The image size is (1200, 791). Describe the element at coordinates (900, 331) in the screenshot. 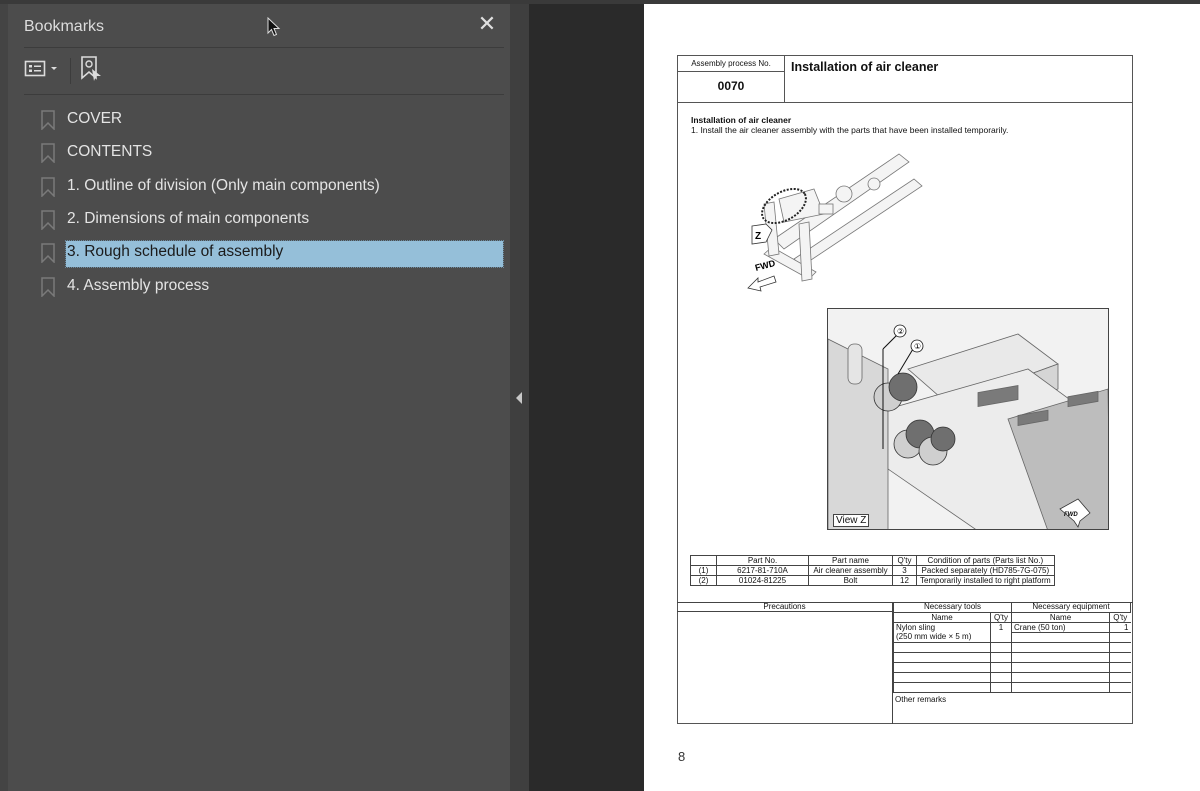

I see `callout-2: ②` at that location.